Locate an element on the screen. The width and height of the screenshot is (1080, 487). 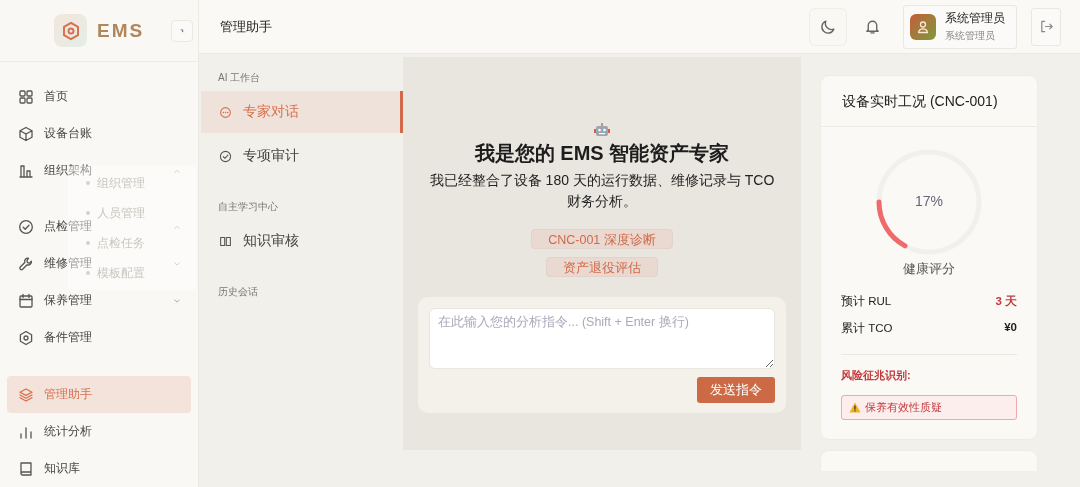
gauge-label: 健康评分 is located at coordinates (929, 269).